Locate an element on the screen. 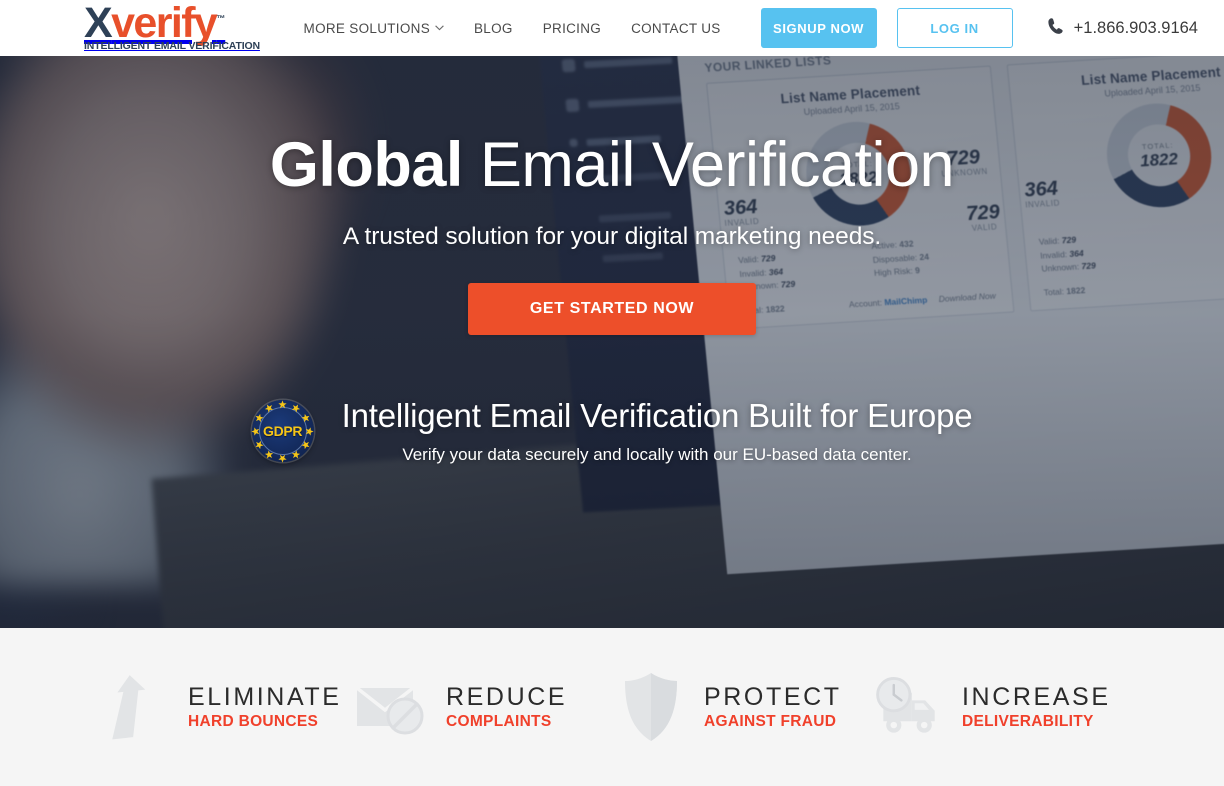 The image size is (1224, 786). nav-label: CONTACT US is located at coordinates (676, 28).